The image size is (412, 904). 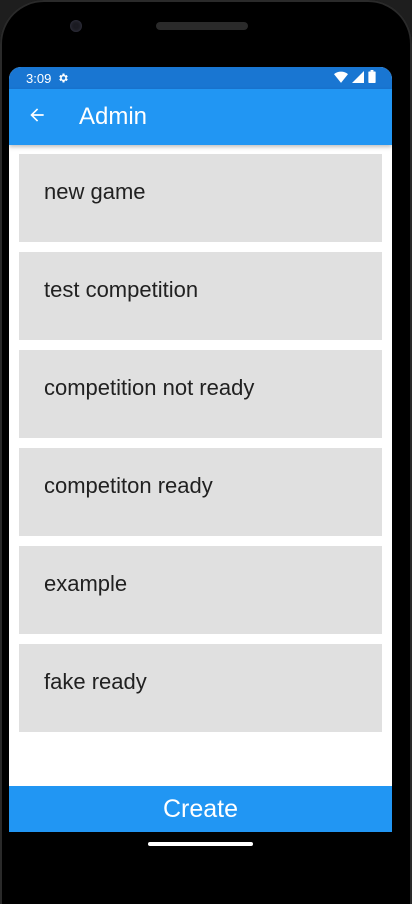 I want to click on back-button, so click(x=37, y=117).